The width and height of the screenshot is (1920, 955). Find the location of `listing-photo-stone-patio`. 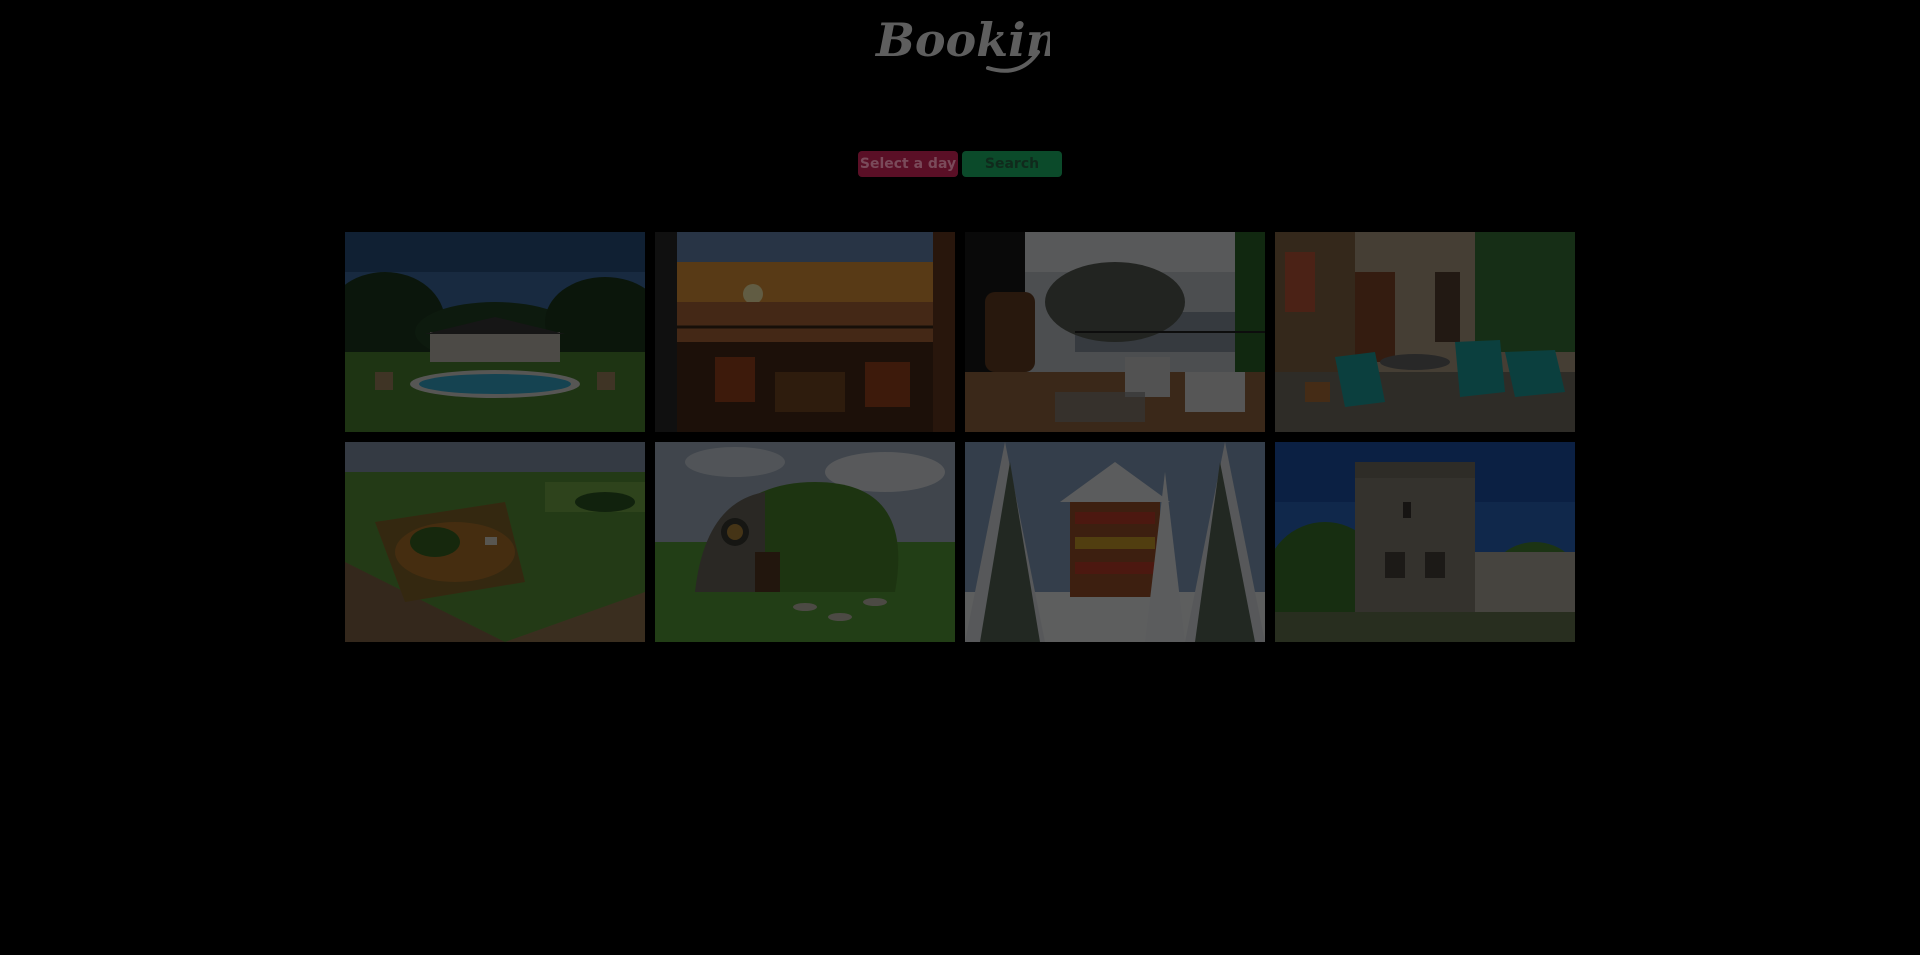

listing-photo-stone-patio is located at coordinates (1425, 332).